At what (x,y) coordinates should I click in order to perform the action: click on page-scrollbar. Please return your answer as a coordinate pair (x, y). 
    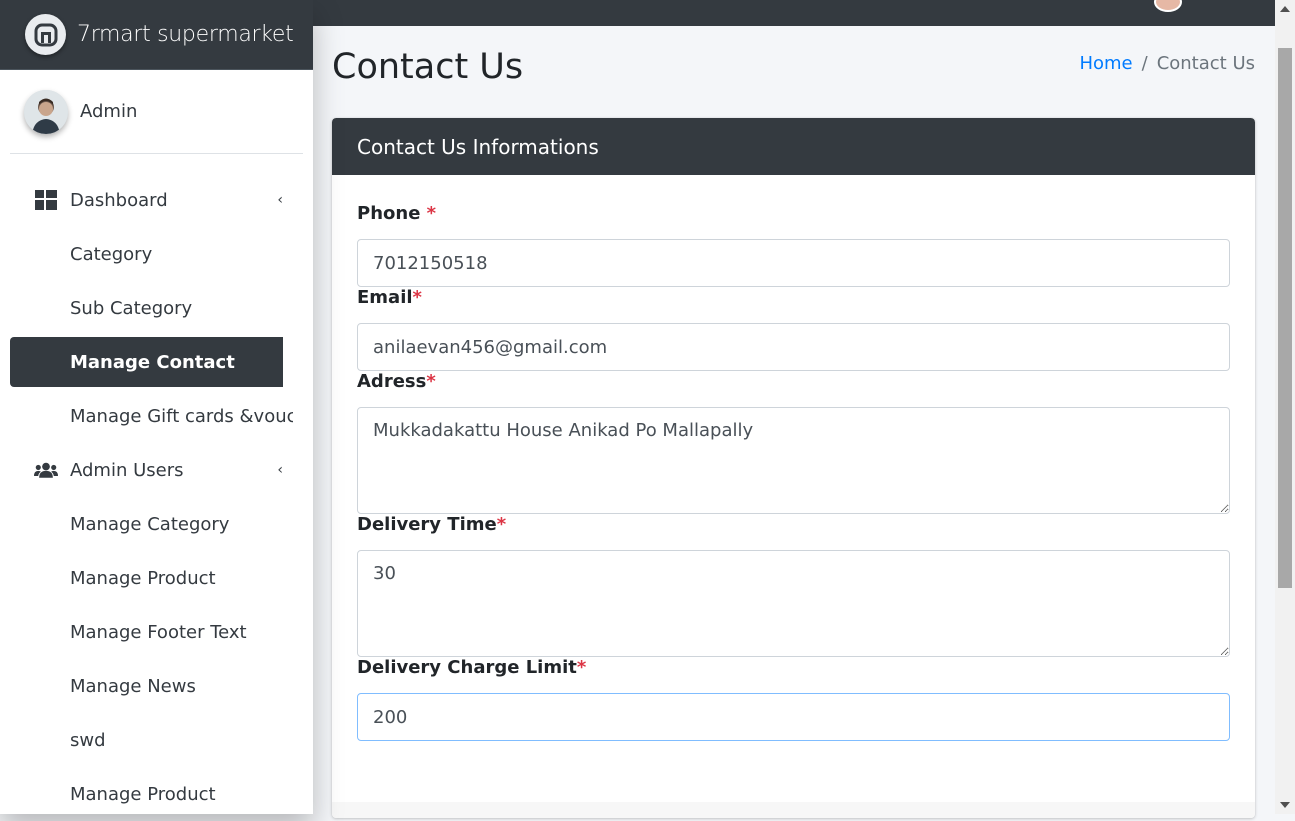
    Looking at the image, I should click on (1285, 407).